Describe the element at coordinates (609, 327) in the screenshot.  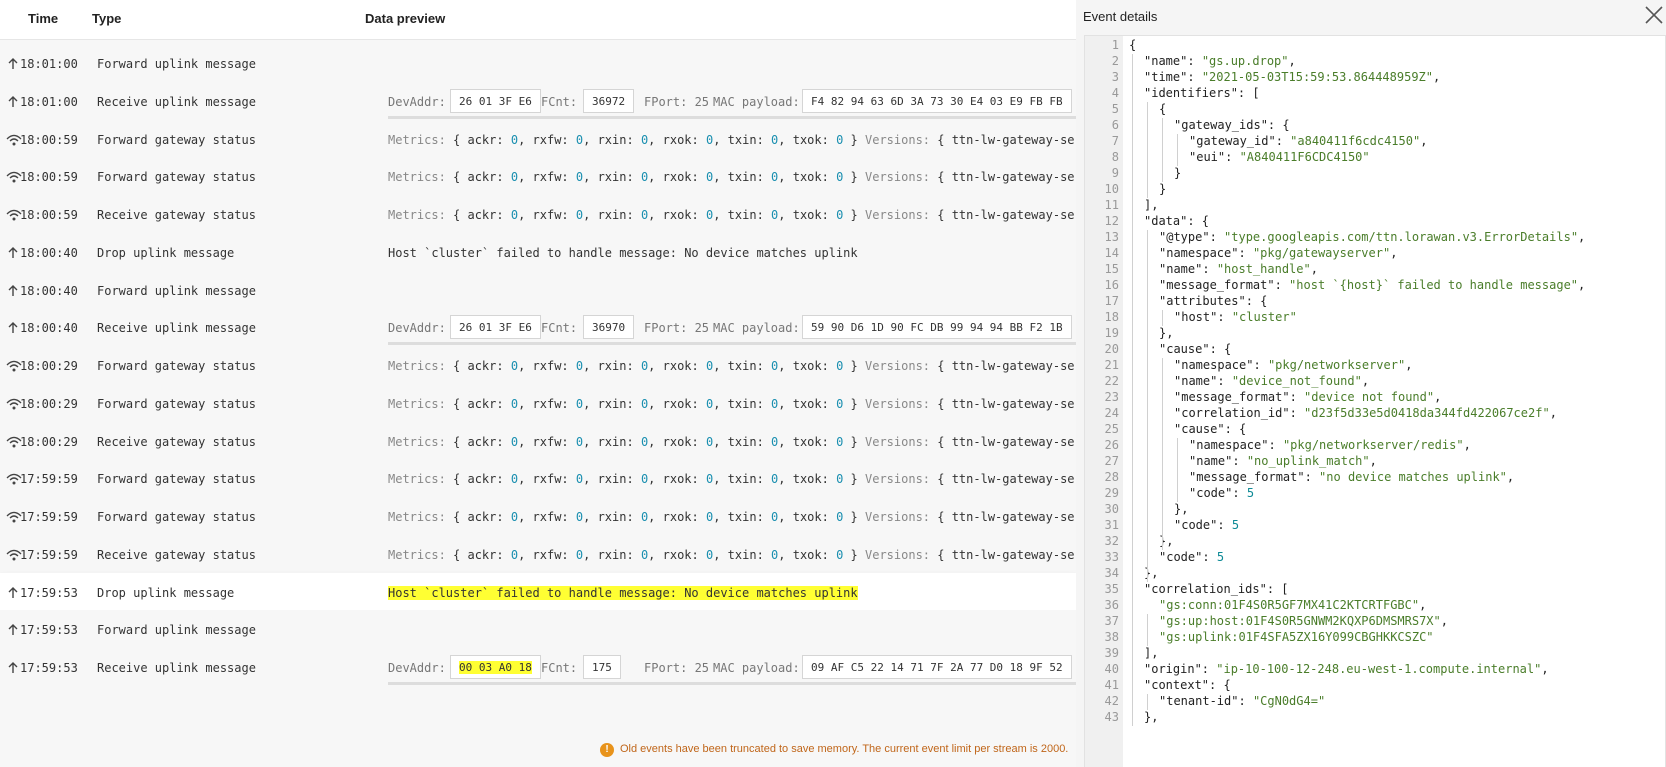
I see `fcnt-value: 36970` at that location.